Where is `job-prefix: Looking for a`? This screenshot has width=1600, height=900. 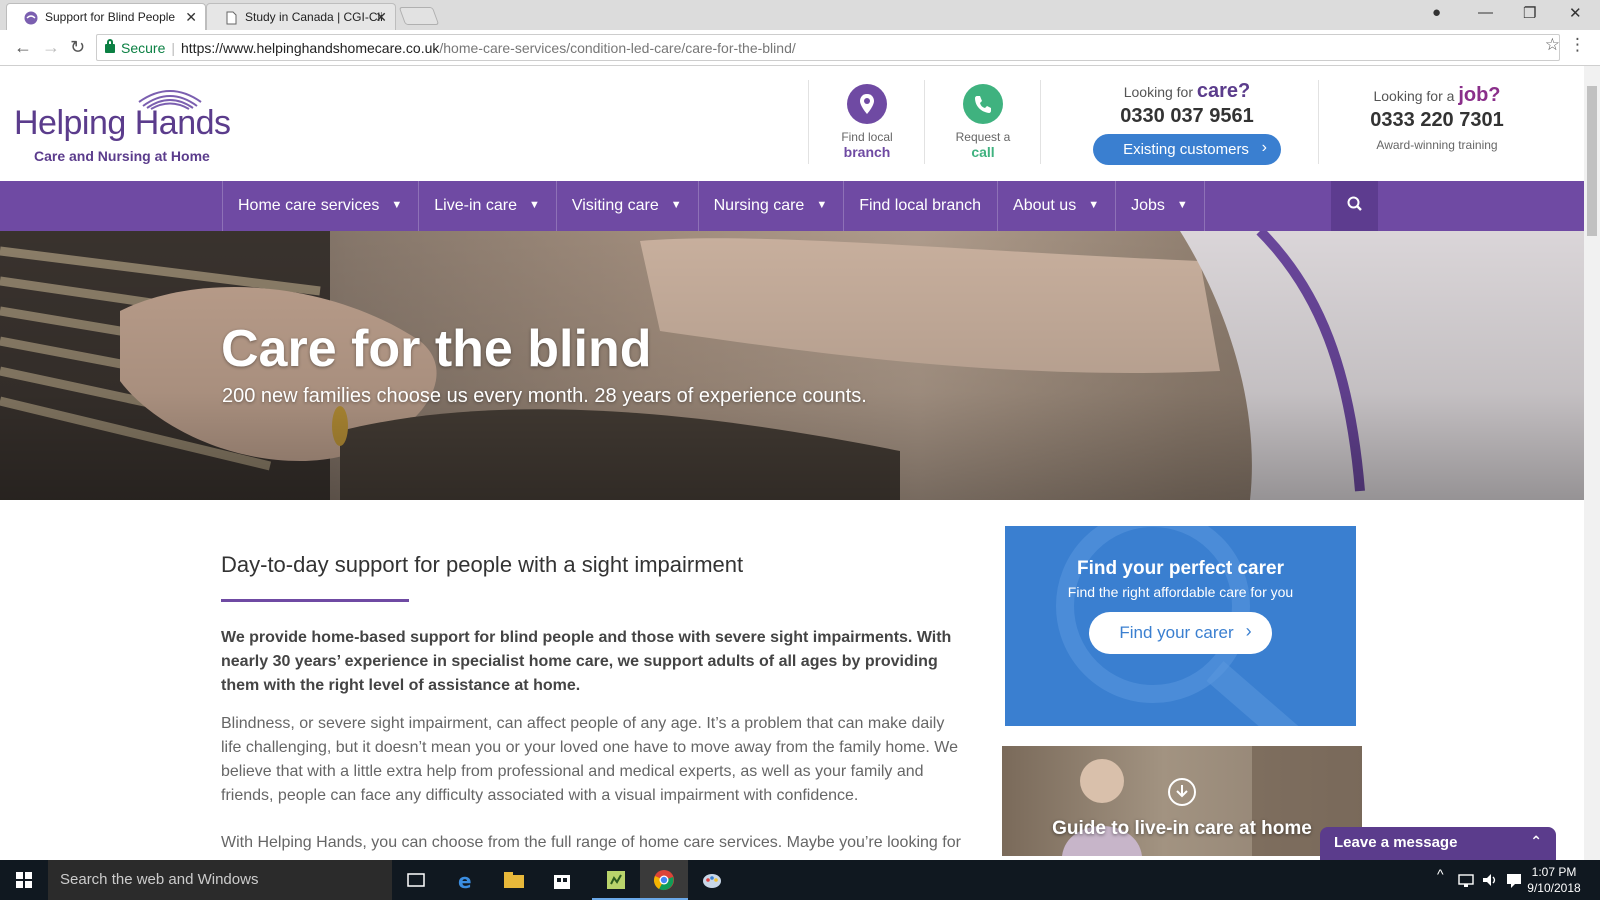
job-prefix: Looking for a is located at coordinates (1414, 96).